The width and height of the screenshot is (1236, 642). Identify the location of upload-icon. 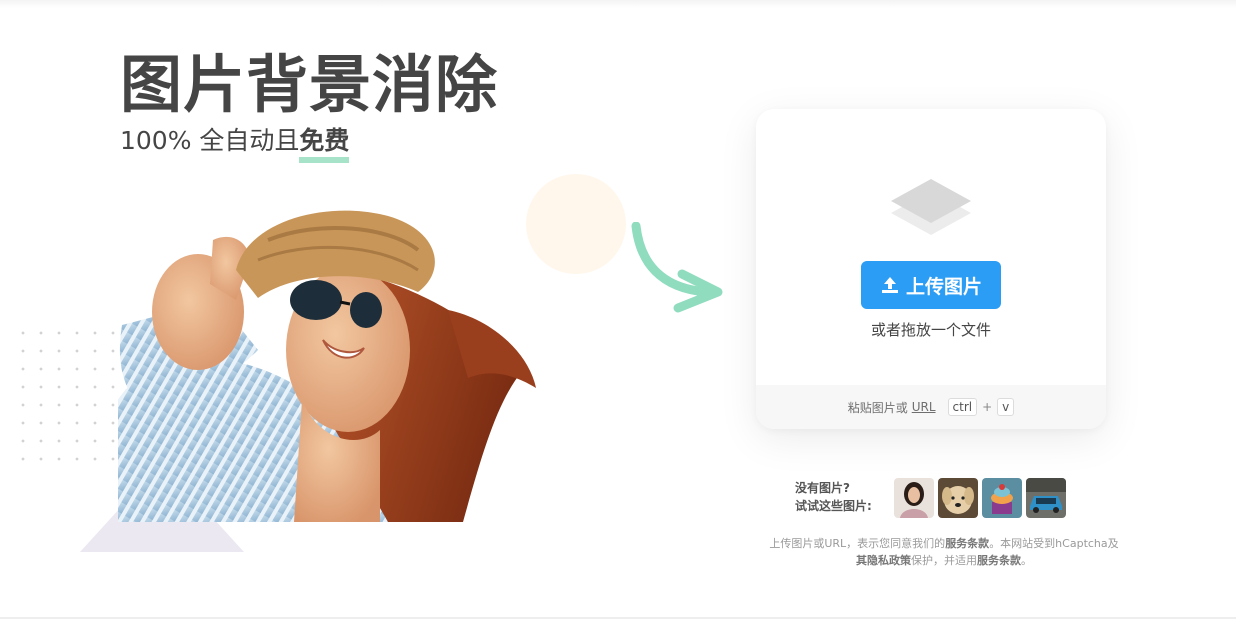
(889, 285).